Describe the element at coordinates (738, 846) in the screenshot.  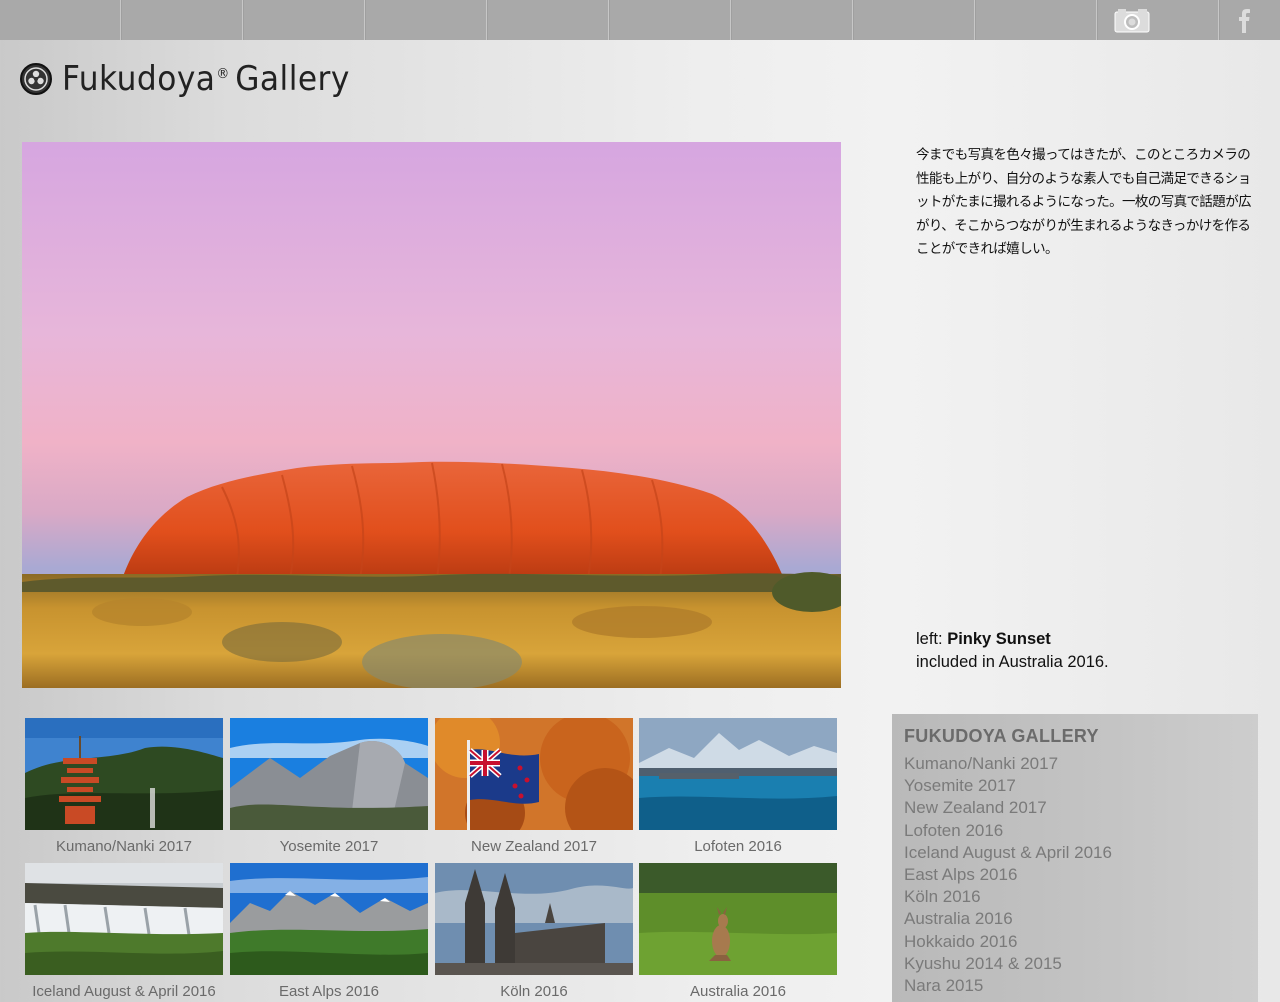
I see `thumb-label: Lofoten 2016` at that location.